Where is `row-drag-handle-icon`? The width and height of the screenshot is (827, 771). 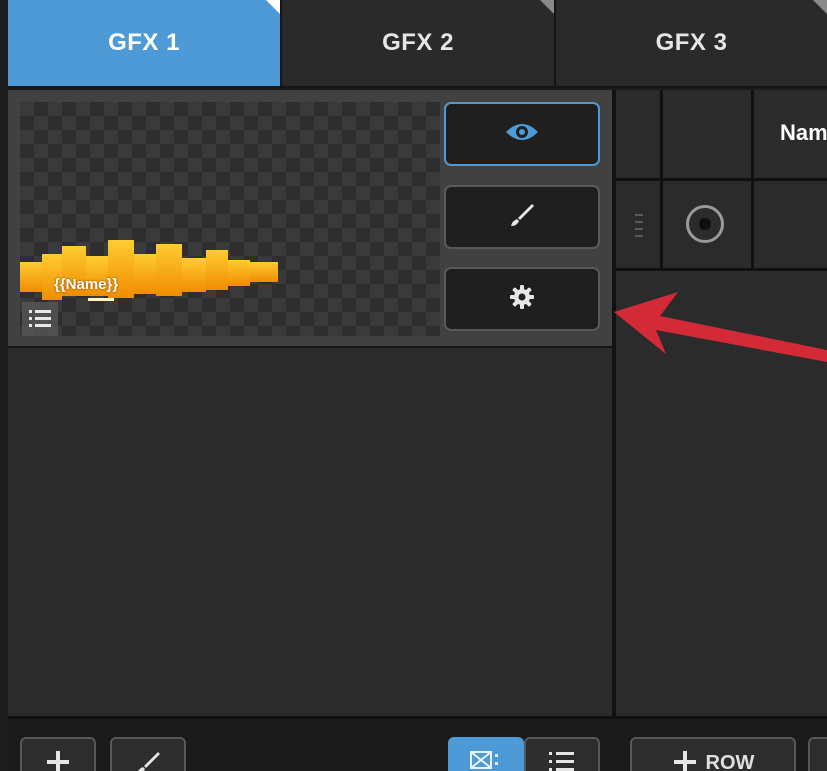
row-drag-handle-icon is located at coordinates (639, 226).